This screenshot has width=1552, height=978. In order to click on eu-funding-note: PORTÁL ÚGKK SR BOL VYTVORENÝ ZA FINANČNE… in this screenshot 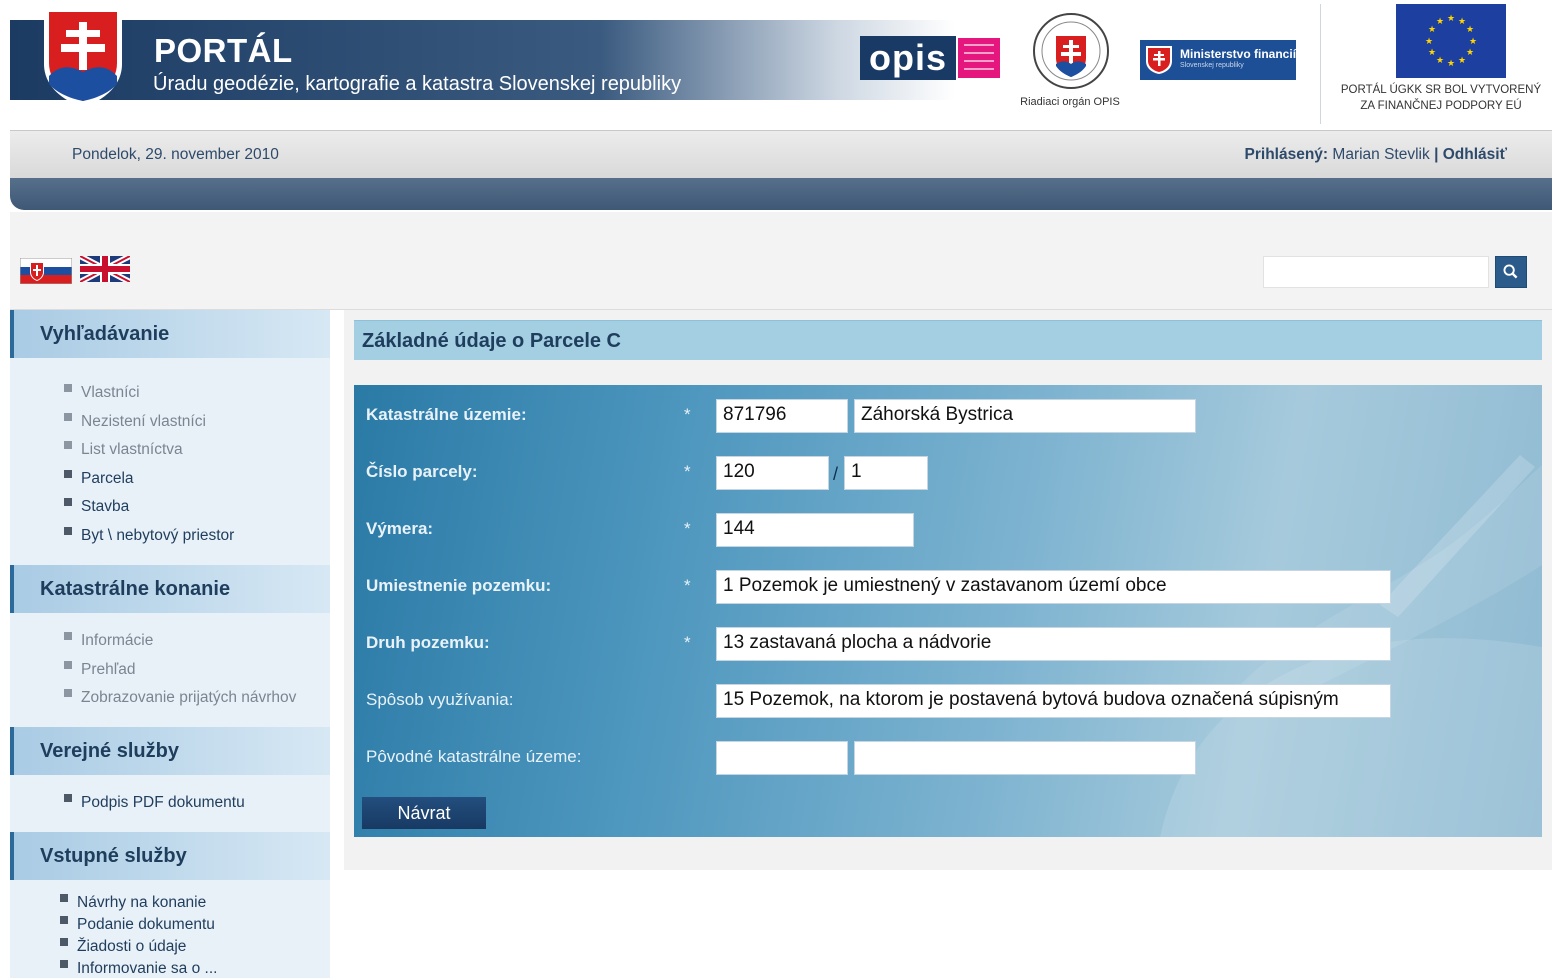, I will do `click(1441, 98)`.